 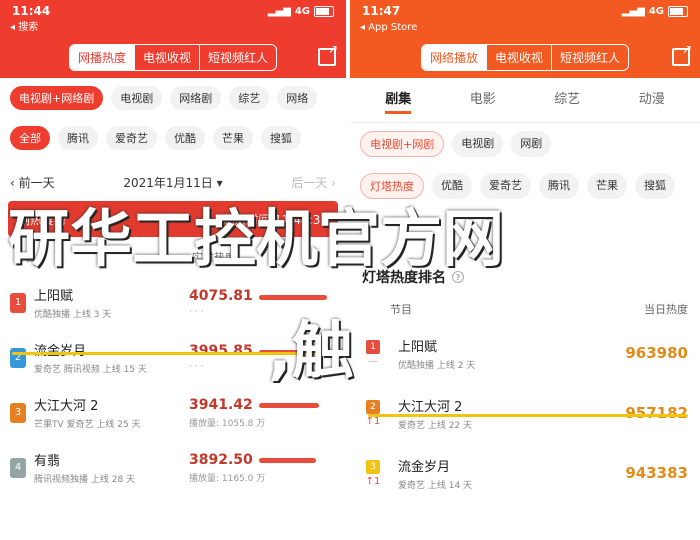 What do you see at coordinates (437, 365) in the screenshot?
I see `program-subtitle: 优酷独播 上线 2 天` at bounding box center [437, 365].